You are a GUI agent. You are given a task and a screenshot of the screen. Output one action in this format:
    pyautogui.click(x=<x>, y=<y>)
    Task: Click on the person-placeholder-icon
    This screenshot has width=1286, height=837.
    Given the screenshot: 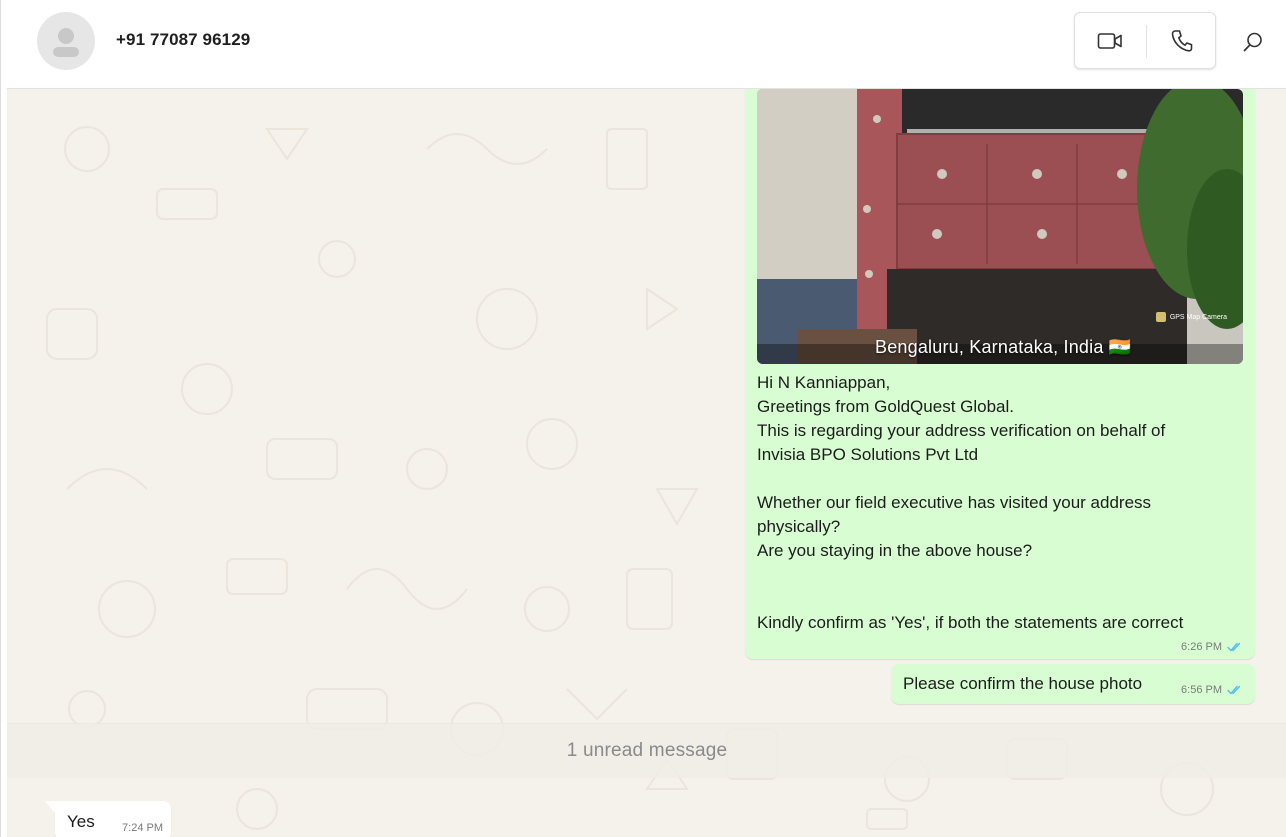 What is the action you would take?
    pyautogui.click(x=66, y=42)
    